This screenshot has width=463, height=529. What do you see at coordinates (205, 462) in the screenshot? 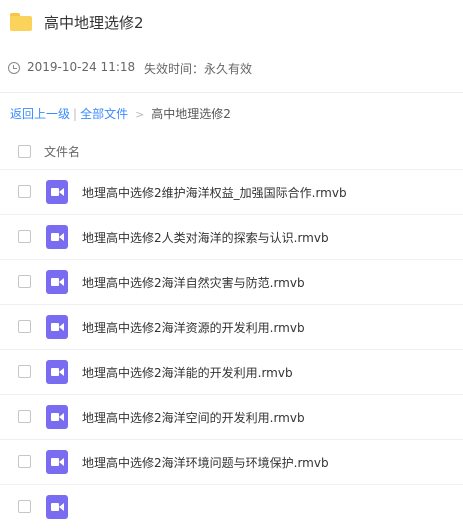
I see `file-name: 地理高中选修2海洋环境问题与环境保护.rmvb` at bounding box center [205, 462].